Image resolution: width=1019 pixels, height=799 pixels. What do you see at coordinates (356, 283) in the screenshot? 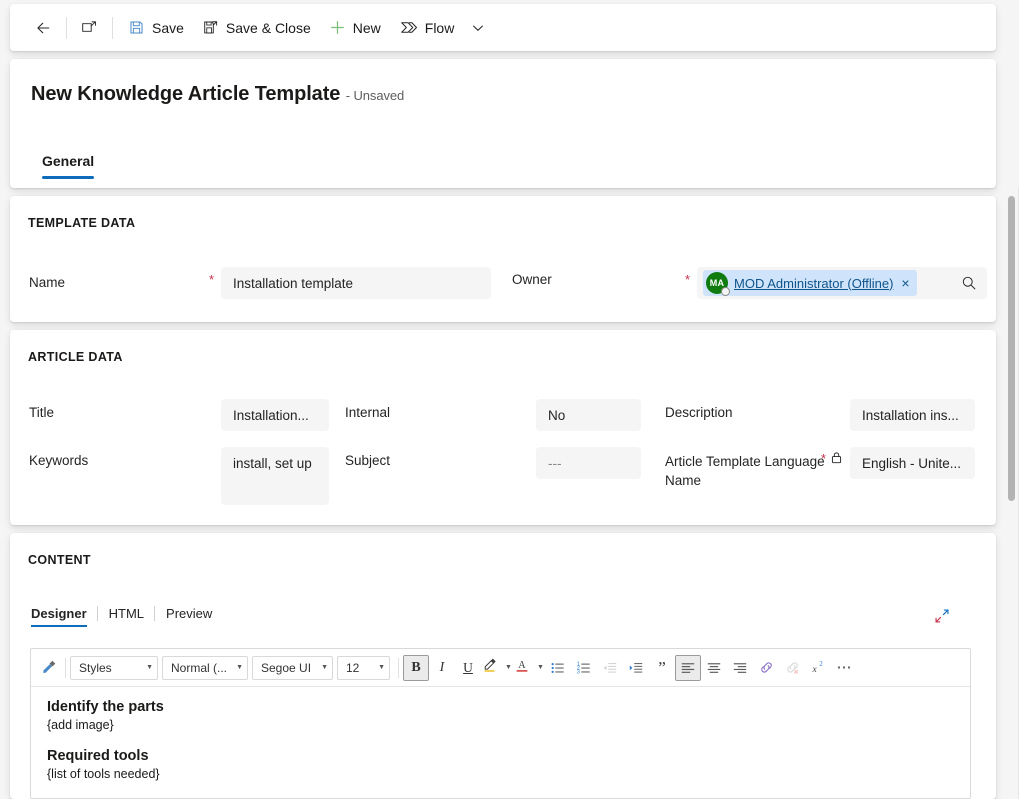
I see `name-input: Installation template` at bounding box center [356, 283].